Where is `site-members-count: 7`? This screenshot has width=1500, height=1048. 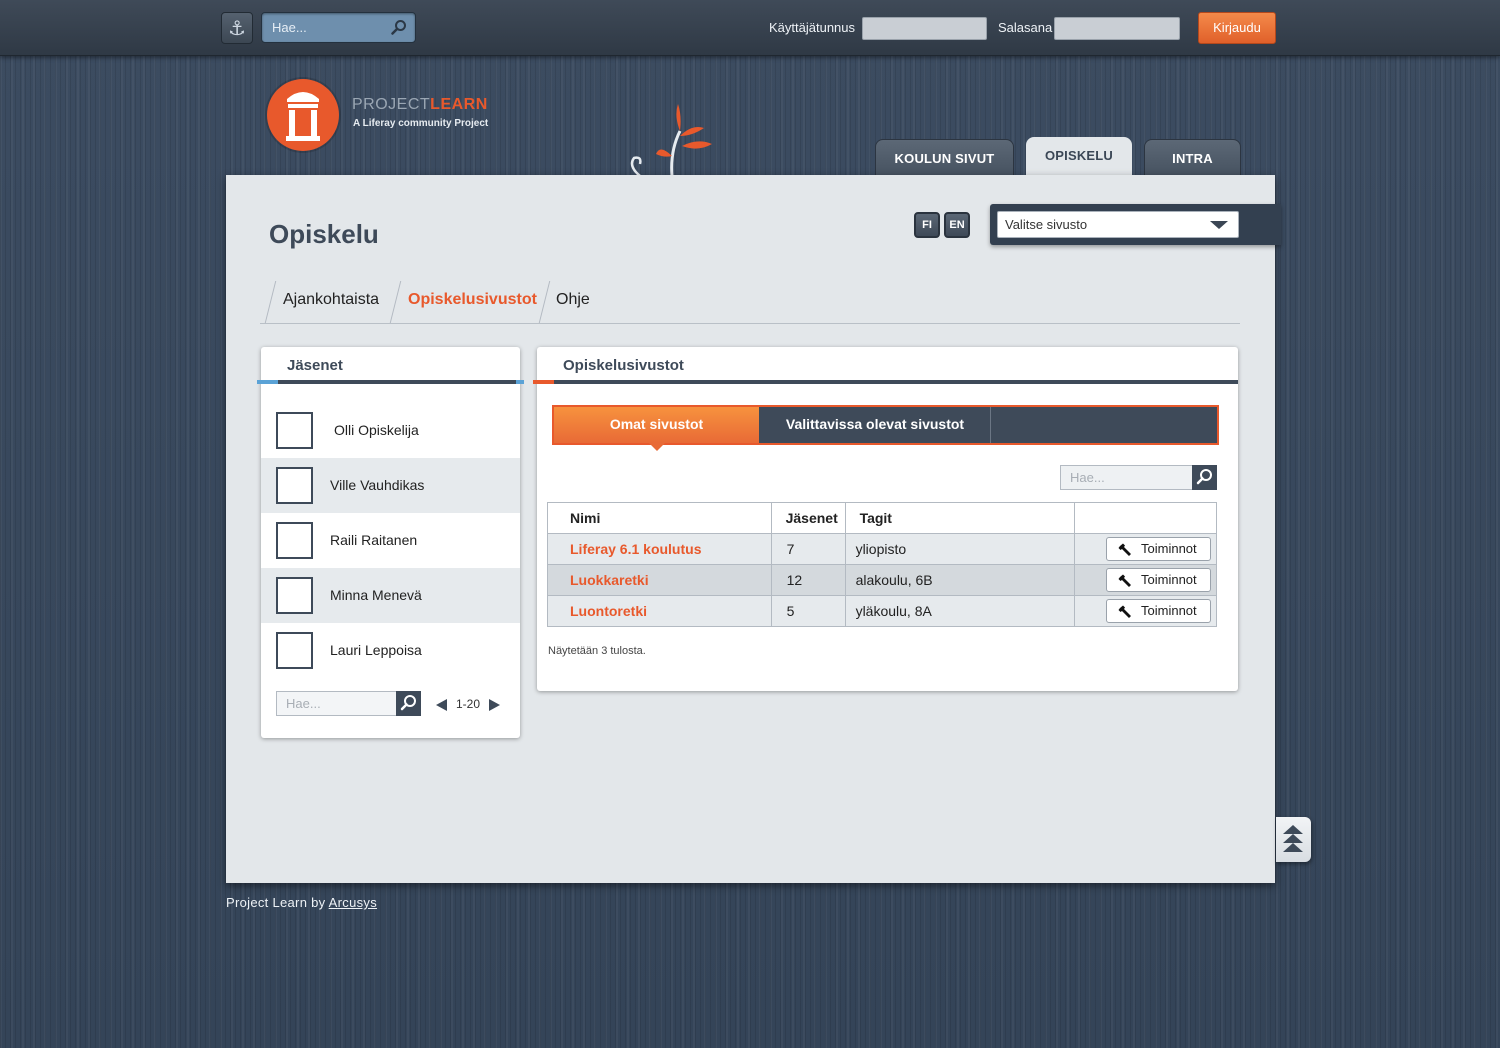 site-members-count: 7 is located at coordinates (808, 549).